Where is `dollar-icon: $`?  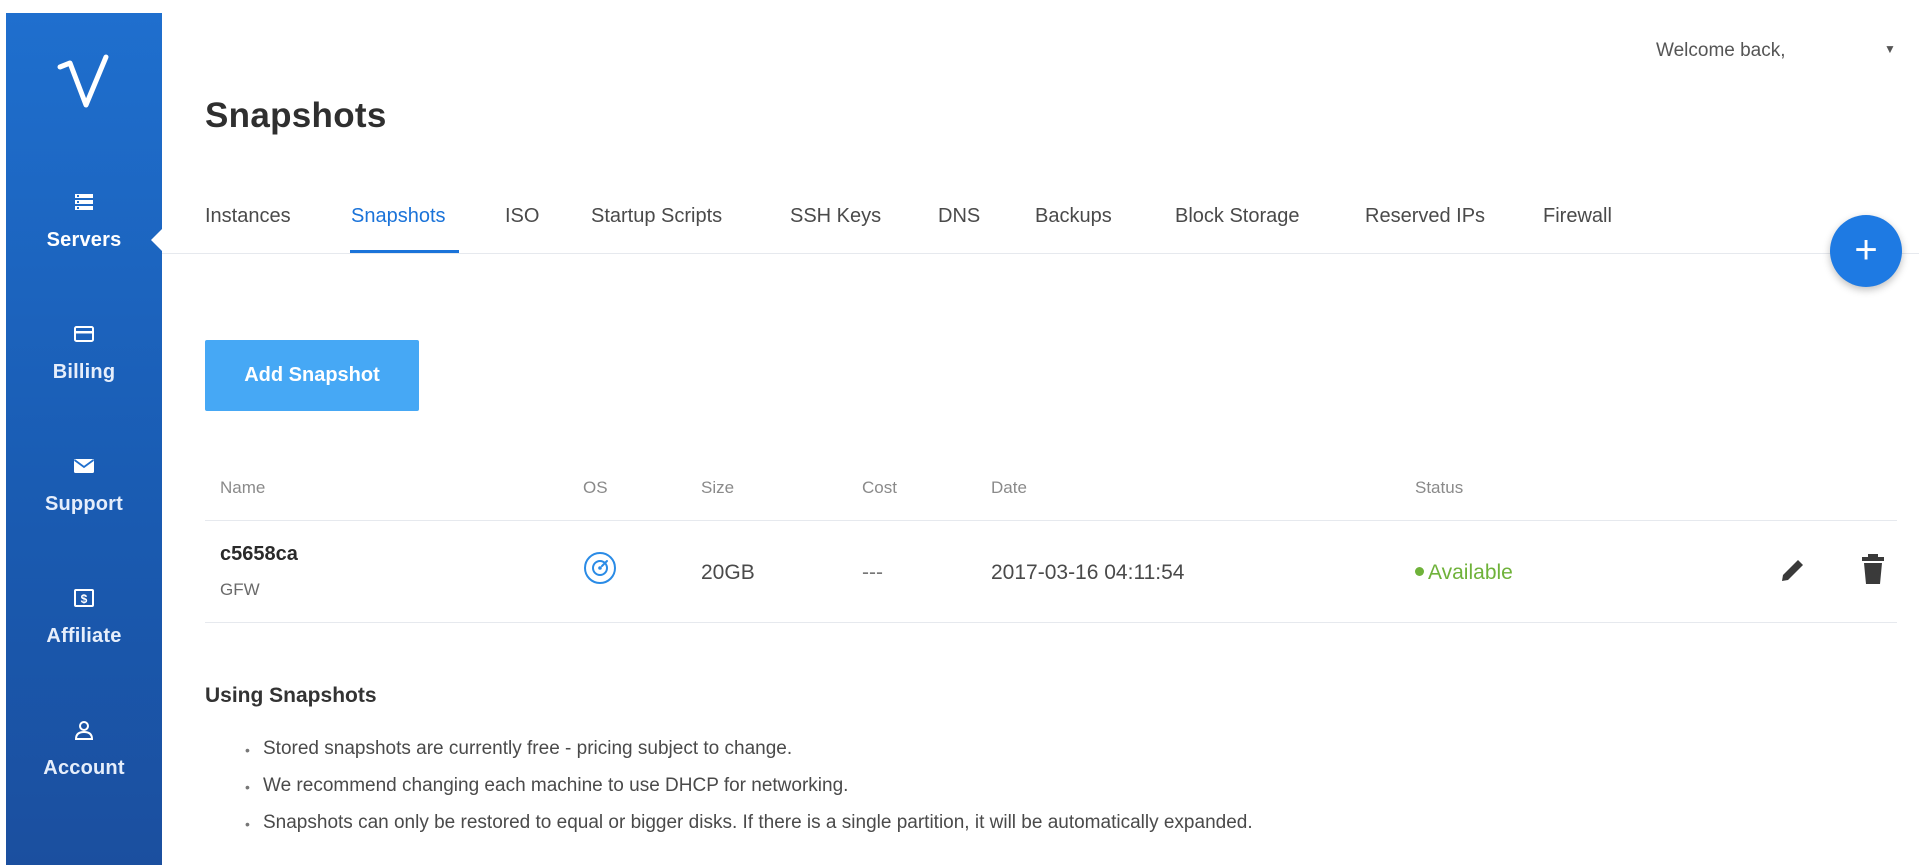
dollar-icon: $ is located at coordinates (84, 598).